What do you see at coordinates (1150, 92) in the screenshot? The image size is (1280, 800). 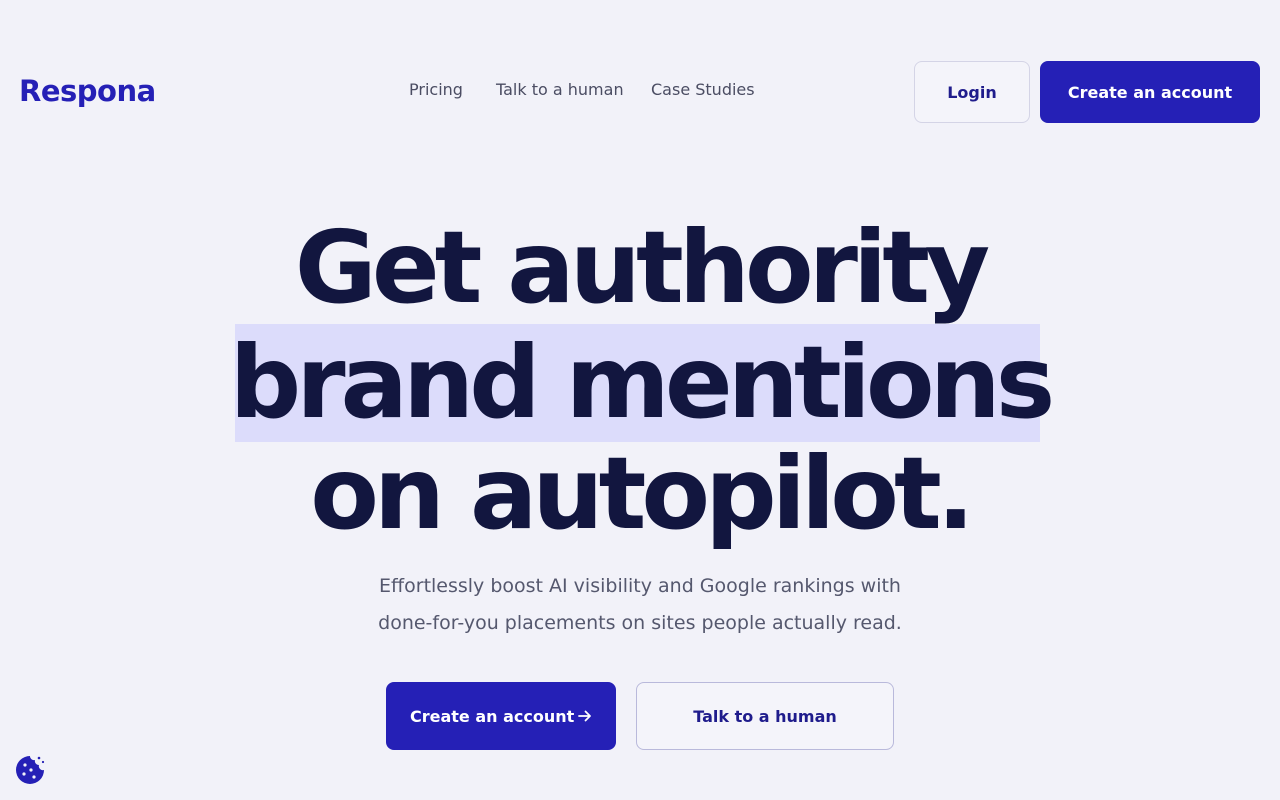 I see `create-account-header-button: Create an account` at bounding box center [1150, 92].